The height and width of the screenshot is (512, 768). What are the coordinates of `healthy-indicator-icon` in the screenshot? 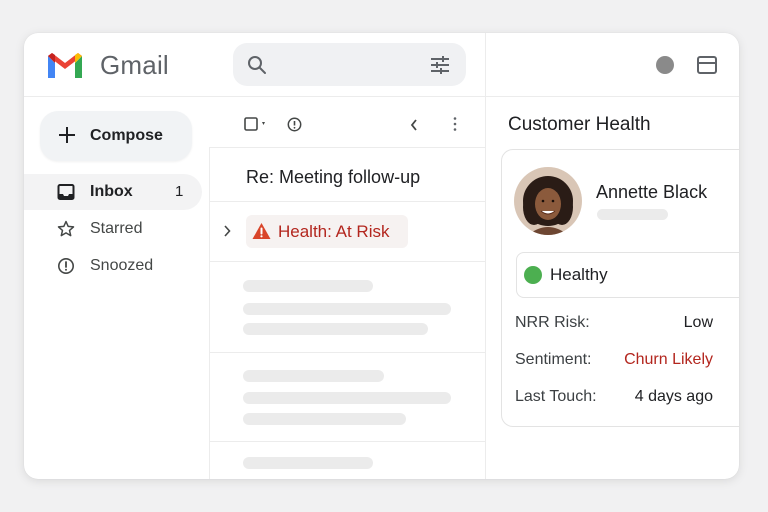 It's located at (533, 275).